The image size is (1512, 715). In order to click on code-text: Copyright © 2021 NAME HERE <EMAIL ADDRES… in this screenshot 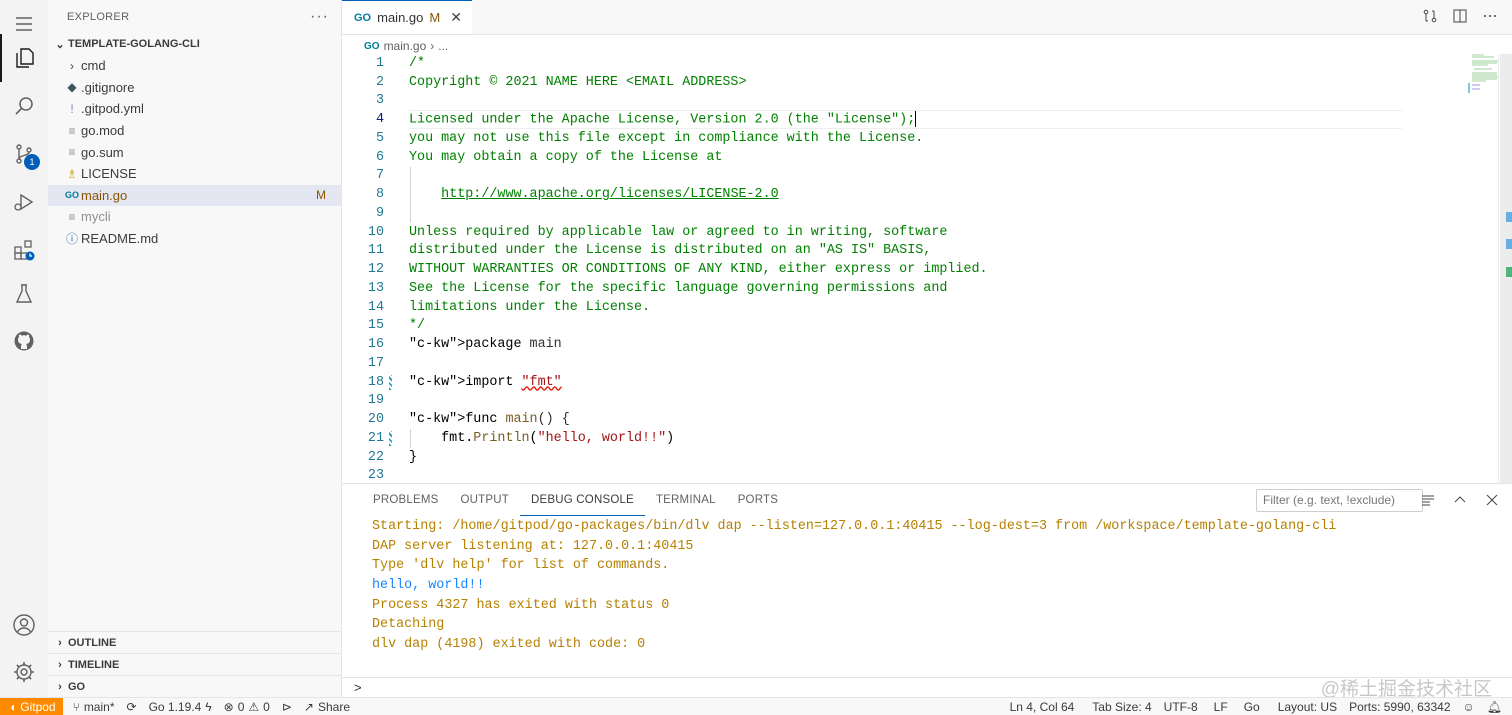, I will do `click(578, 82)`.